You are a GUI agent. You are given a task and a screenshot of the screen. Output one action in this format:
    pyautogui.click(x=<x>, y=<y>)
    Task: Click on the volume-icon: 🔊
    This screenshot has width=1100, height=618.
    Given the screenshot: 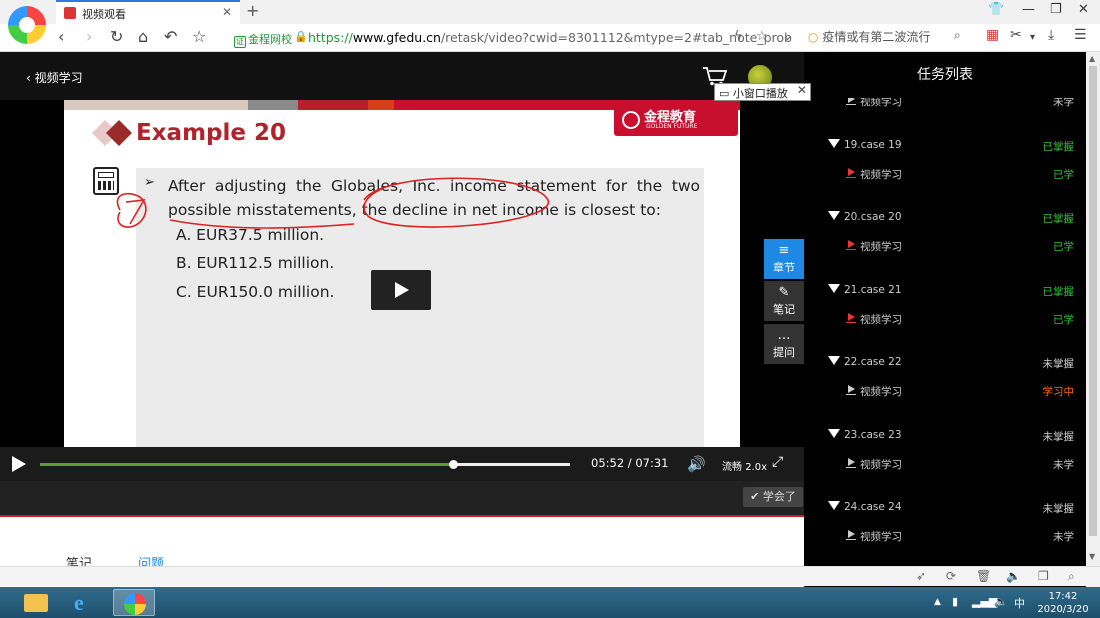 What is the action you would take?
    pyautogui.click(x=696, y=464)
    